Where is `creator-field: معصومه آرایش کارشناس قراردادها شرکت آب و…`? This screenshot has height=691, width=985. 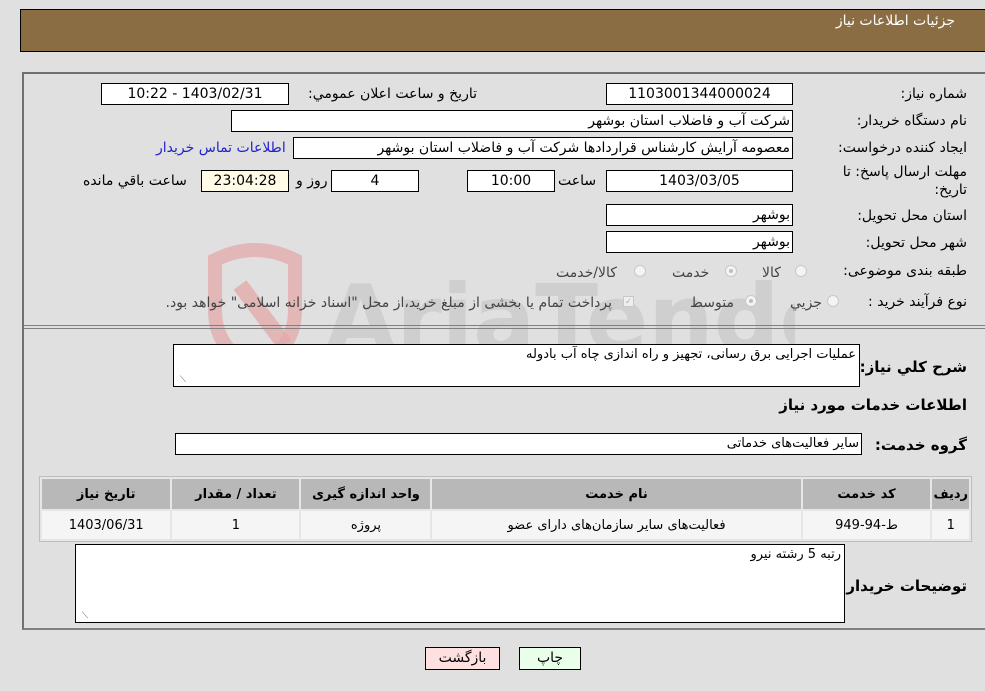 creator-field: معصومه آرایش کارشناس قراردادها شرکت آب و… is located at coordinates (543, 148).